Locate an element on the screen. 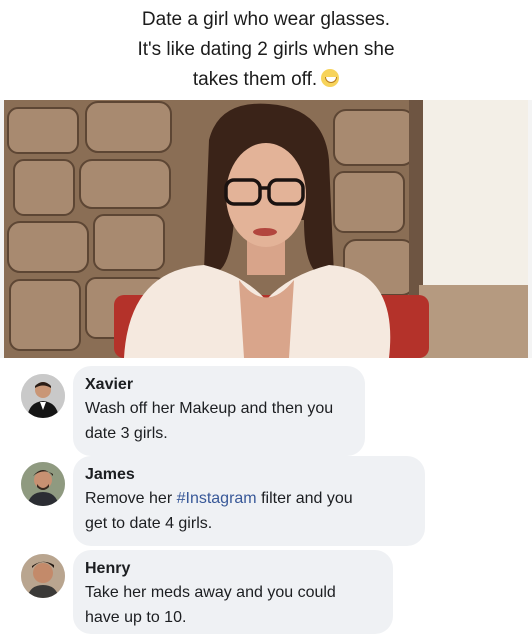 The image size is (532, 638). caption-line-2: It's like dating 2 girls when she is located at coordinates (266, 49).